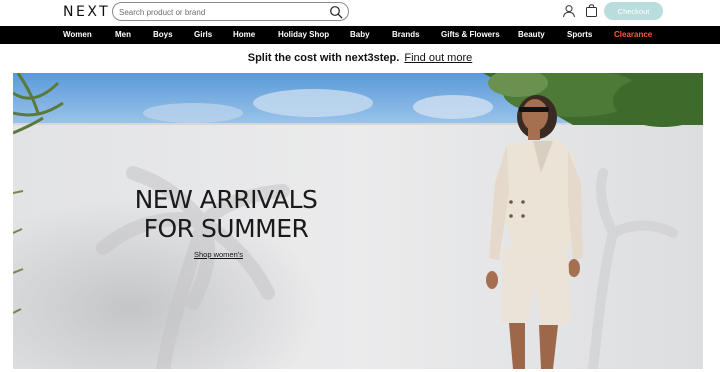 Image resolution: width=720 pixels, height=372 pixels. Describe the element at coordinates (163, 35) in the screenshot. I see `nav-item-boys: Boys` at that location.